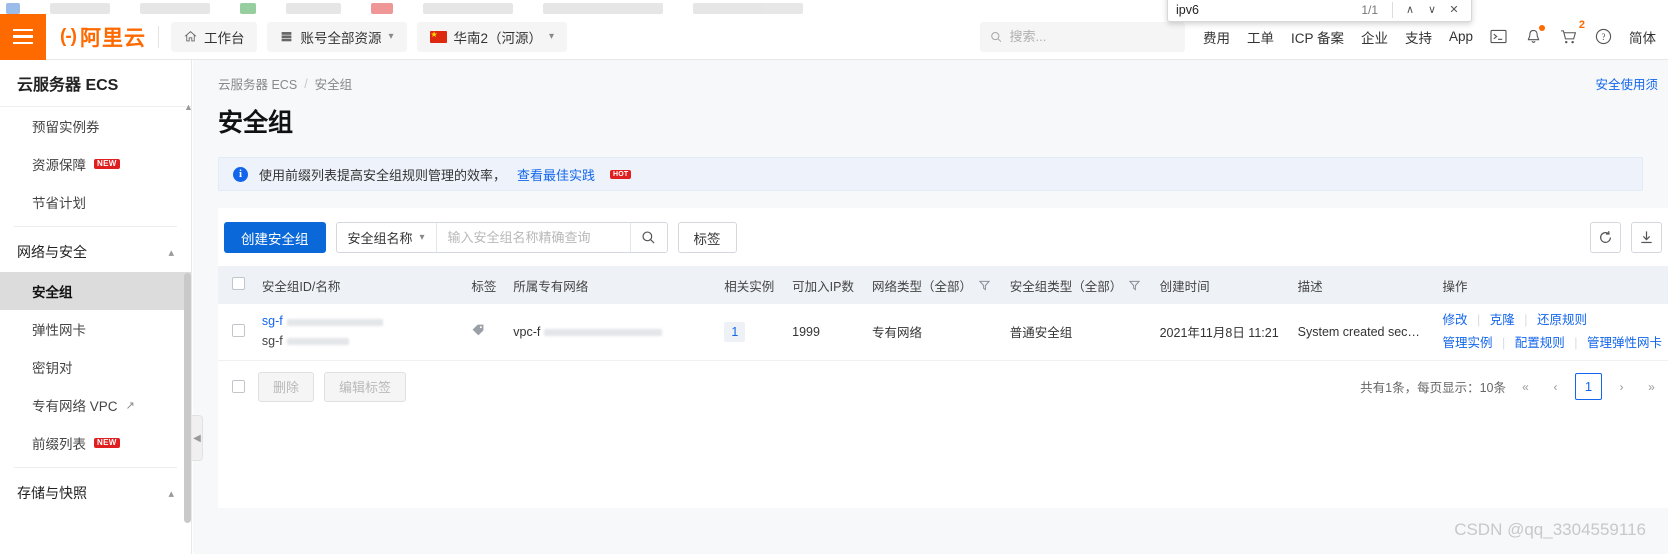  Describe the element at coordinates (95, 164) in the screenshot. I see `sidebar-item-resource-assurance: 资源保障 NEW` at that location.